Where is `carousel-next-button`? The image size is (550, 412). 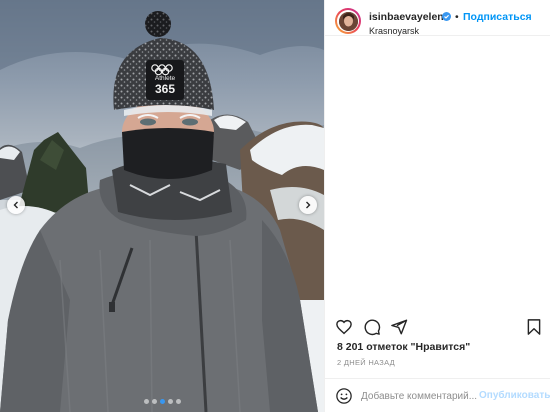
carousel-next-button is located at coordinates (308, 205).